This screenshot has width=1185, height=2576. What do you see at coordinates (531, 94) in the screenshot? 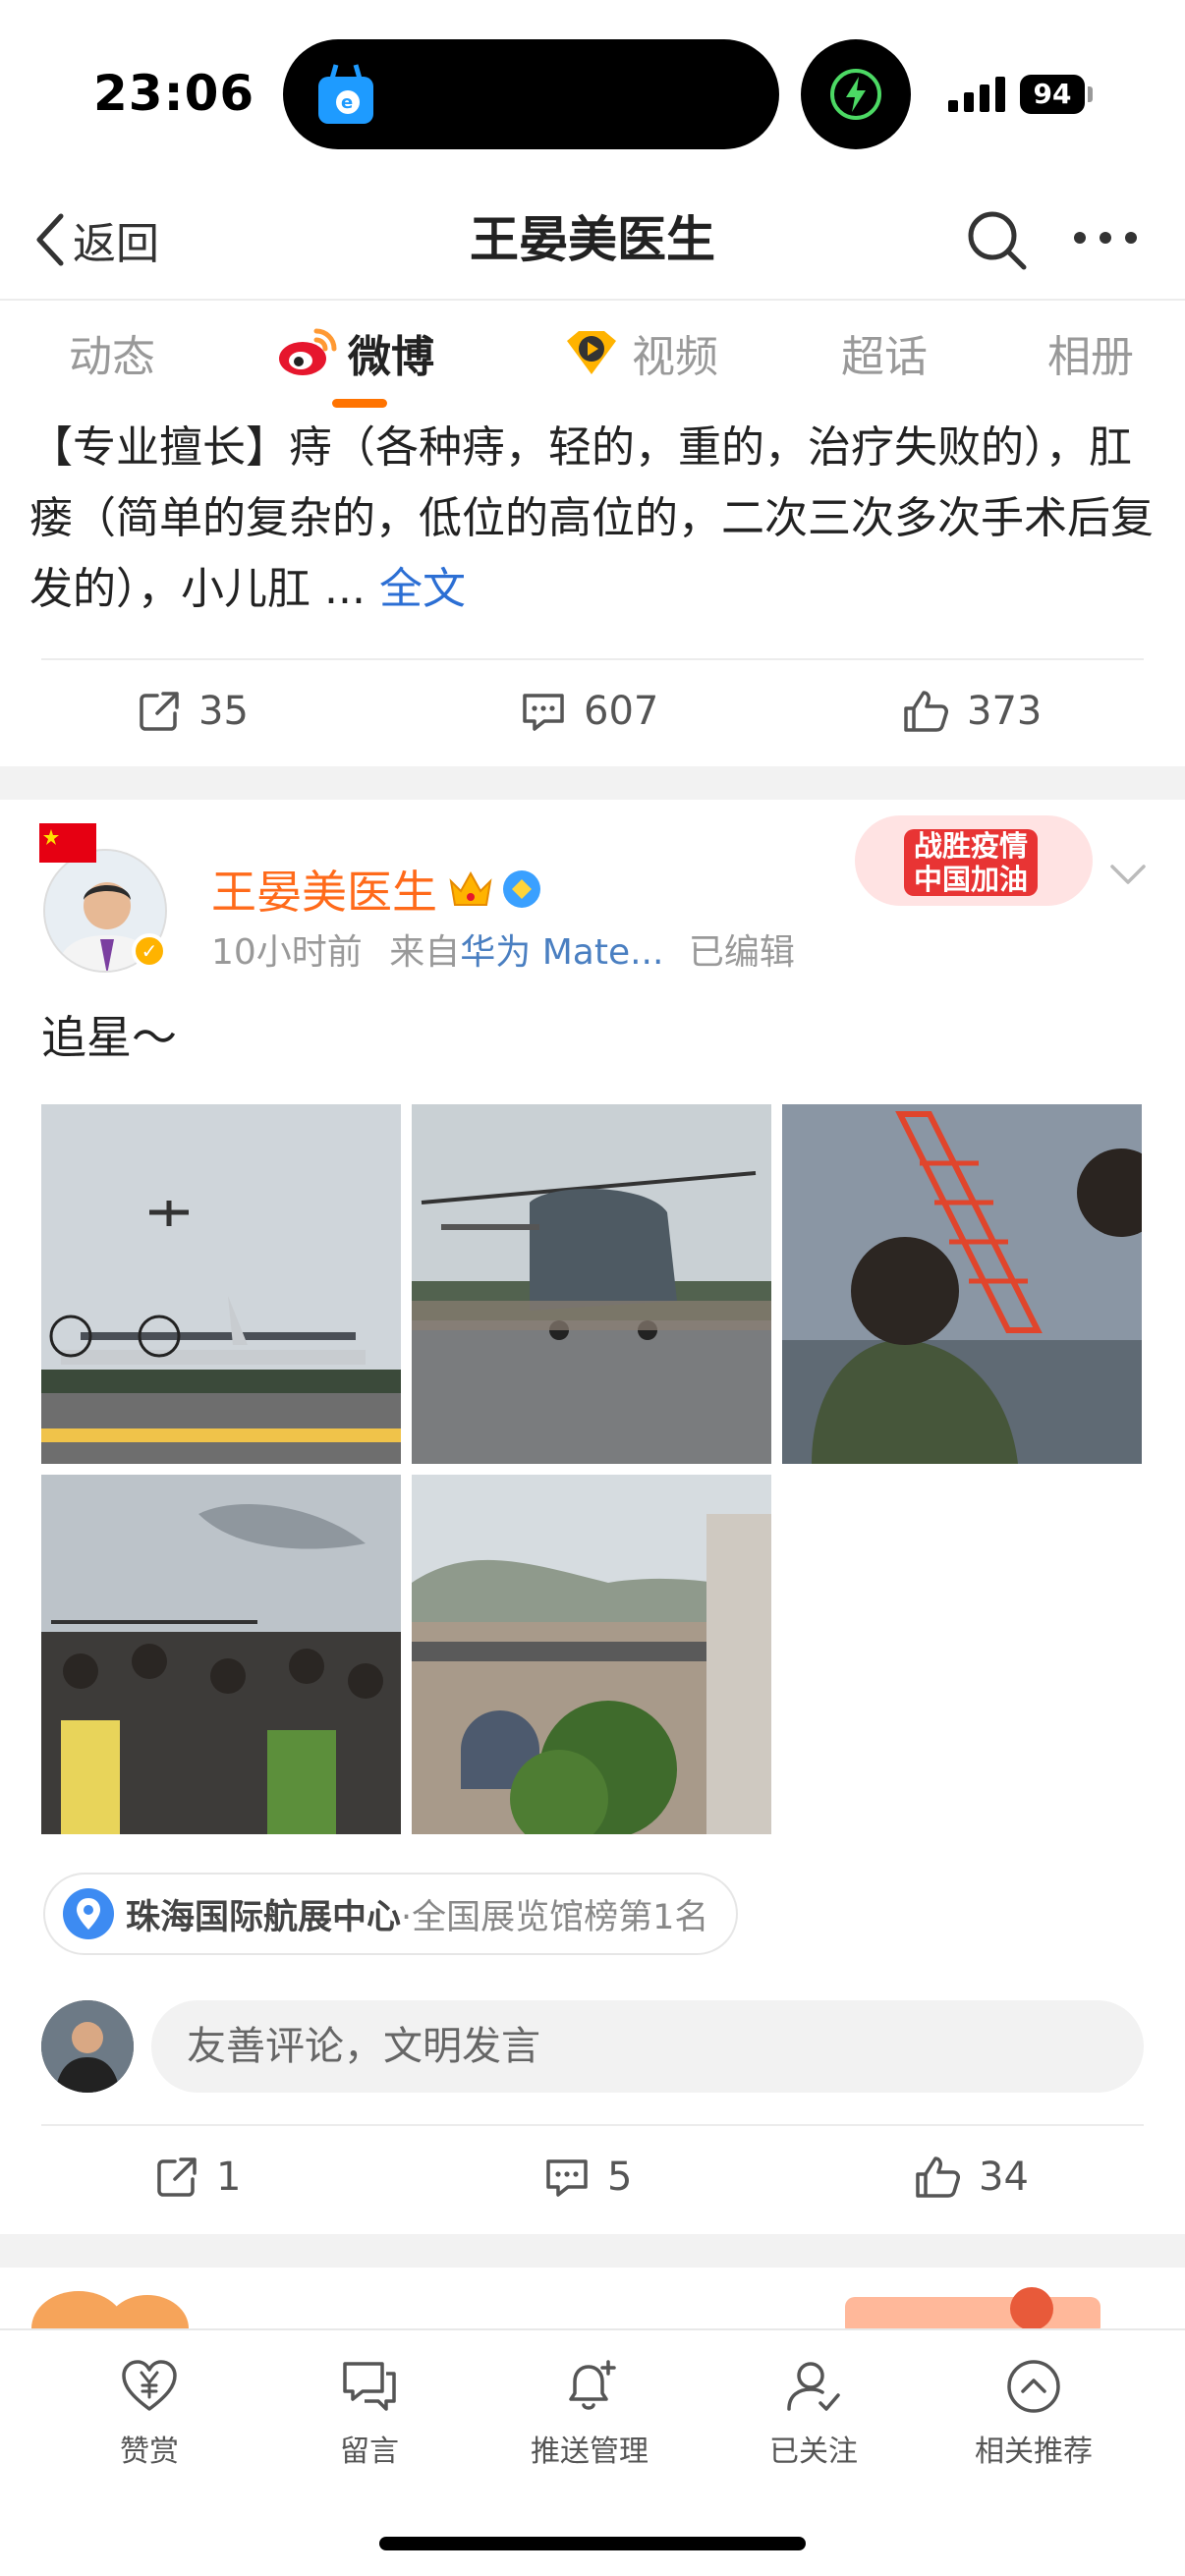
I see `dynamic-island: e` at bounding box center [531, 94].